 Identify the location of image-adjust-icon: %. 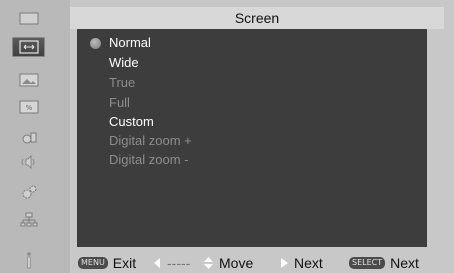
(28, 107).